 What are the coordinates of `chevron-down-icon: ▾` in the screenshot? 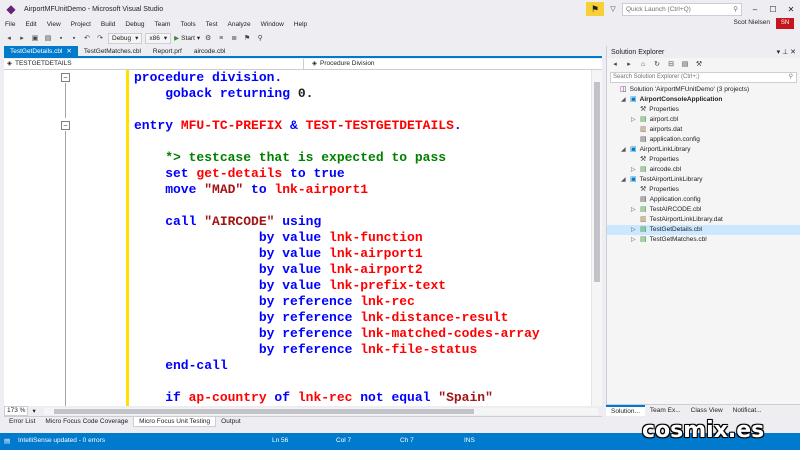 It's located at (33, 411).